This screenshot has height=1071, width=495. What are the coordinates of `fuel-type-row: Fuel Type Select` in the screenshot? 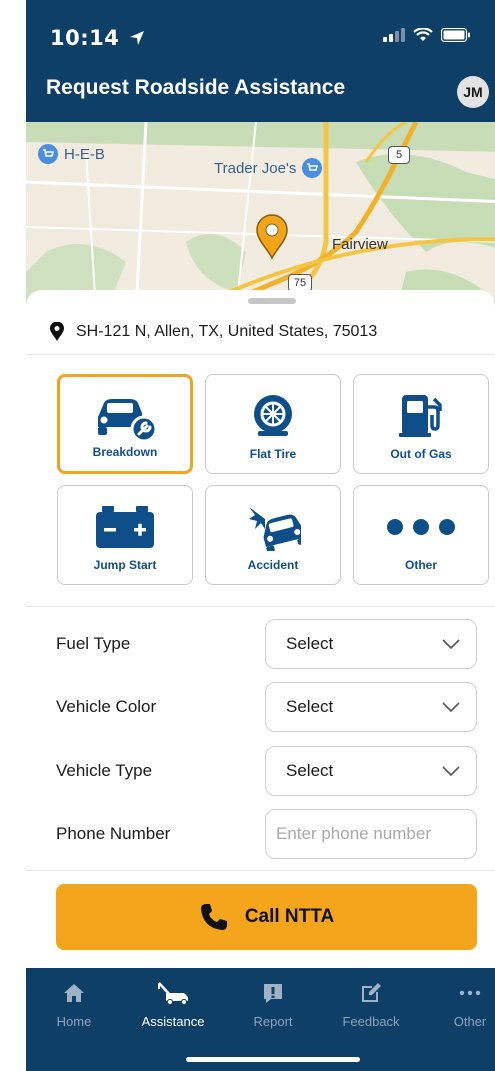 It's located at (266, 644).